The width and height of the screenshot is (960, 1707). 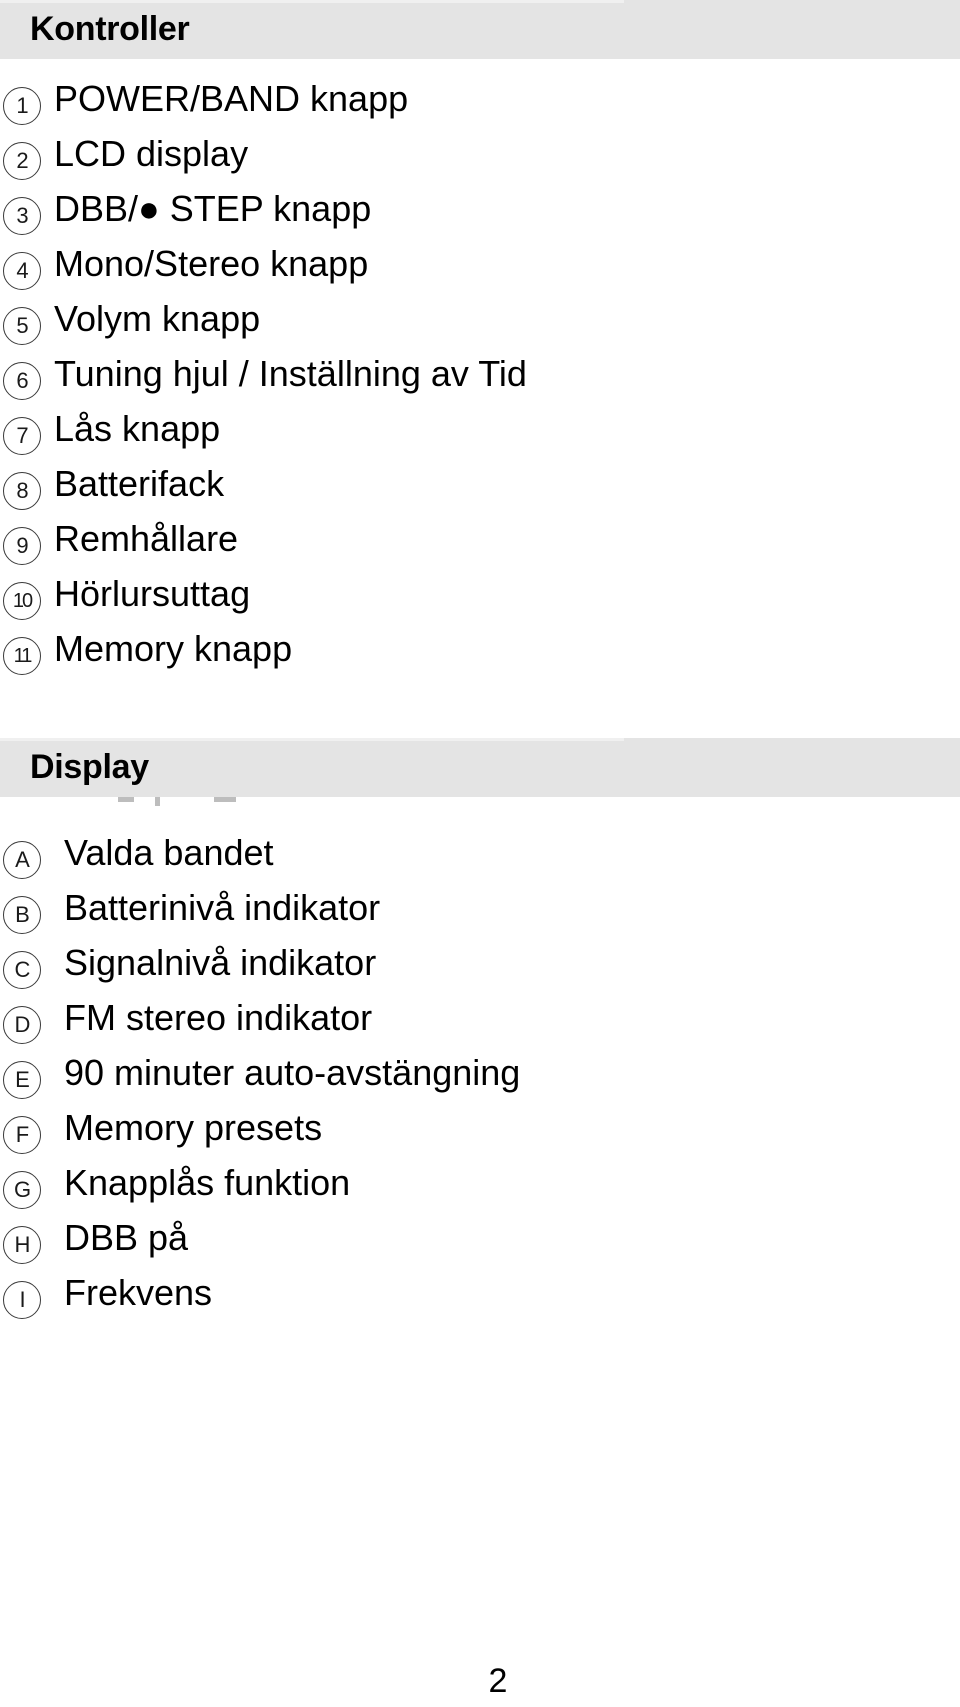 I want to click on list-item-label: Lås knapp, so click(x=137, y=429).